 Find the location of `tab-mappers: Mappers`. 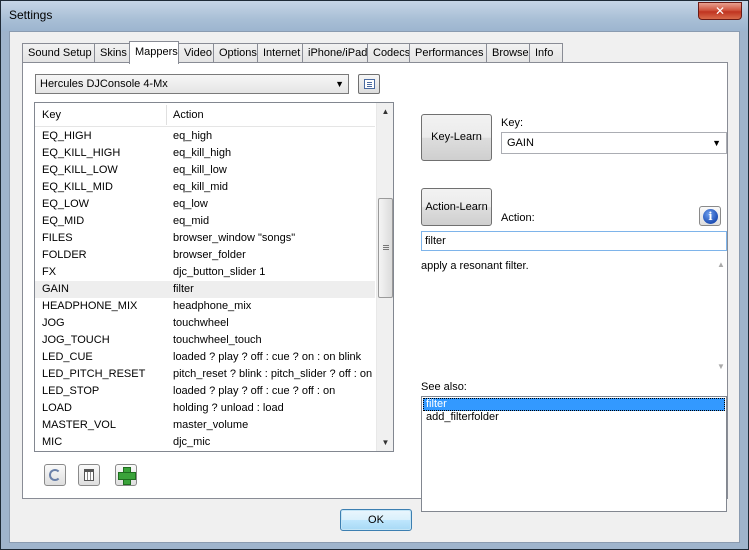

tab-mappers: Mappers is located at coordinates (154, 52).